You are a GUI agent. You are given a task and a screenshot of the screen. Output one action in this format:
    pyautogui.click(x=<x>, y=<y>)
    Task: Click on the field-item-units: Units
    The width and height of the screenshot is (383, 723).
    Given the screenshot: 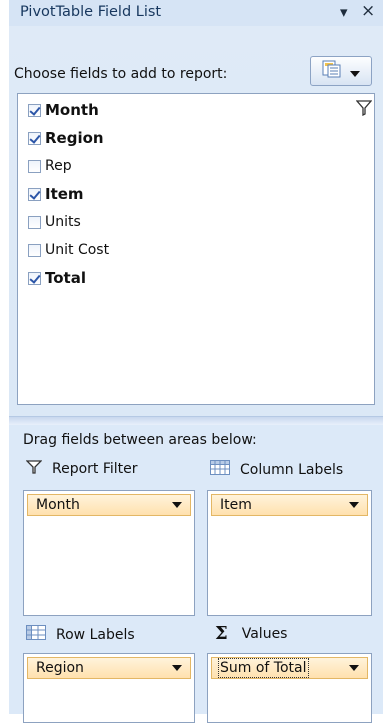 What is the action you would take?
    pyautogui.click(x=54, y=222)
    